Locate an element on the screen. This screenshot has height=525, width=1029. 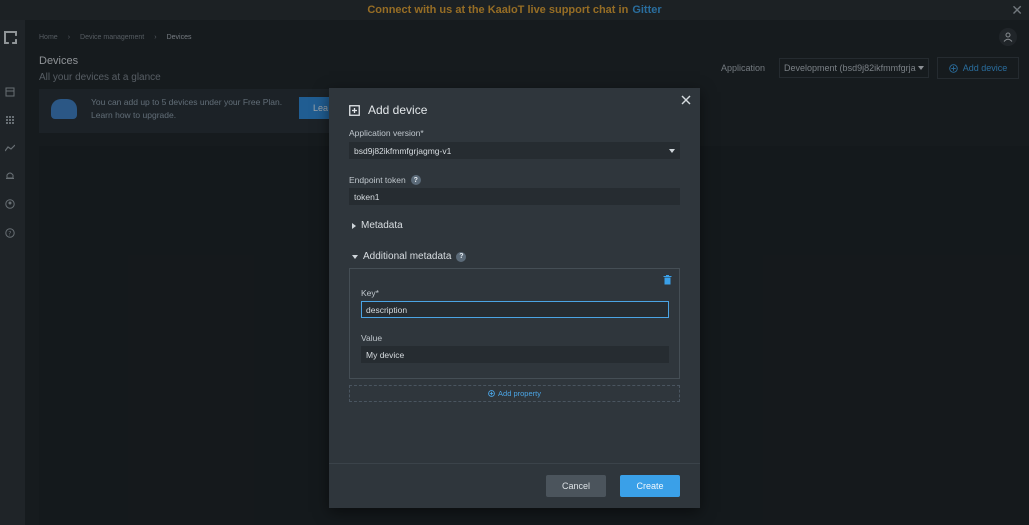
endpoint-token-input: token1 is located at coordinates (514, 196).